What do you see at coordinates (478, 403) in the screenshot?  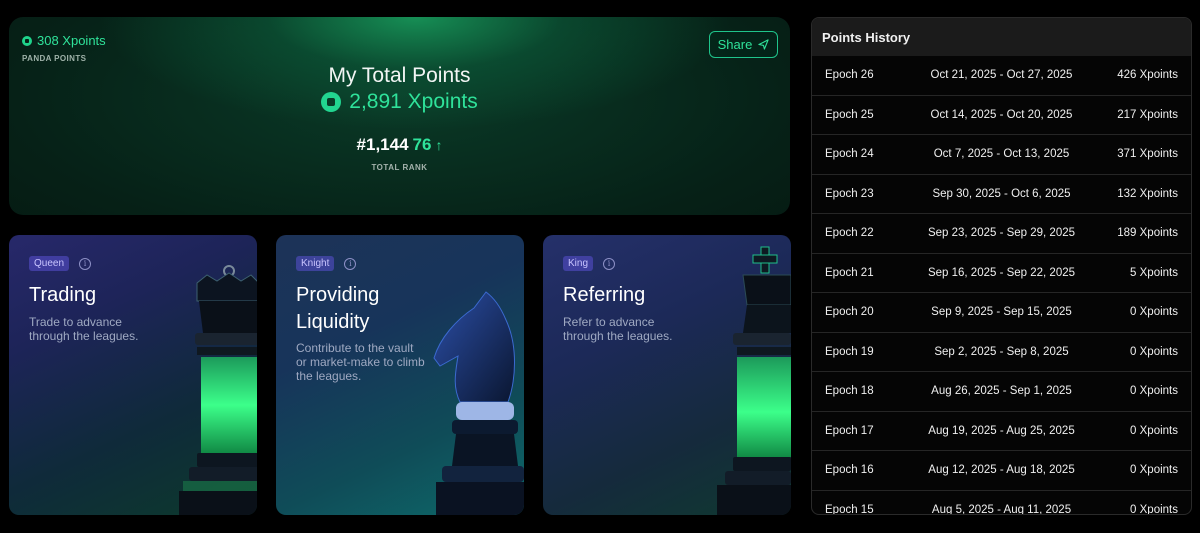 I see `knight-piece-image` at bounding box center [478, 403].